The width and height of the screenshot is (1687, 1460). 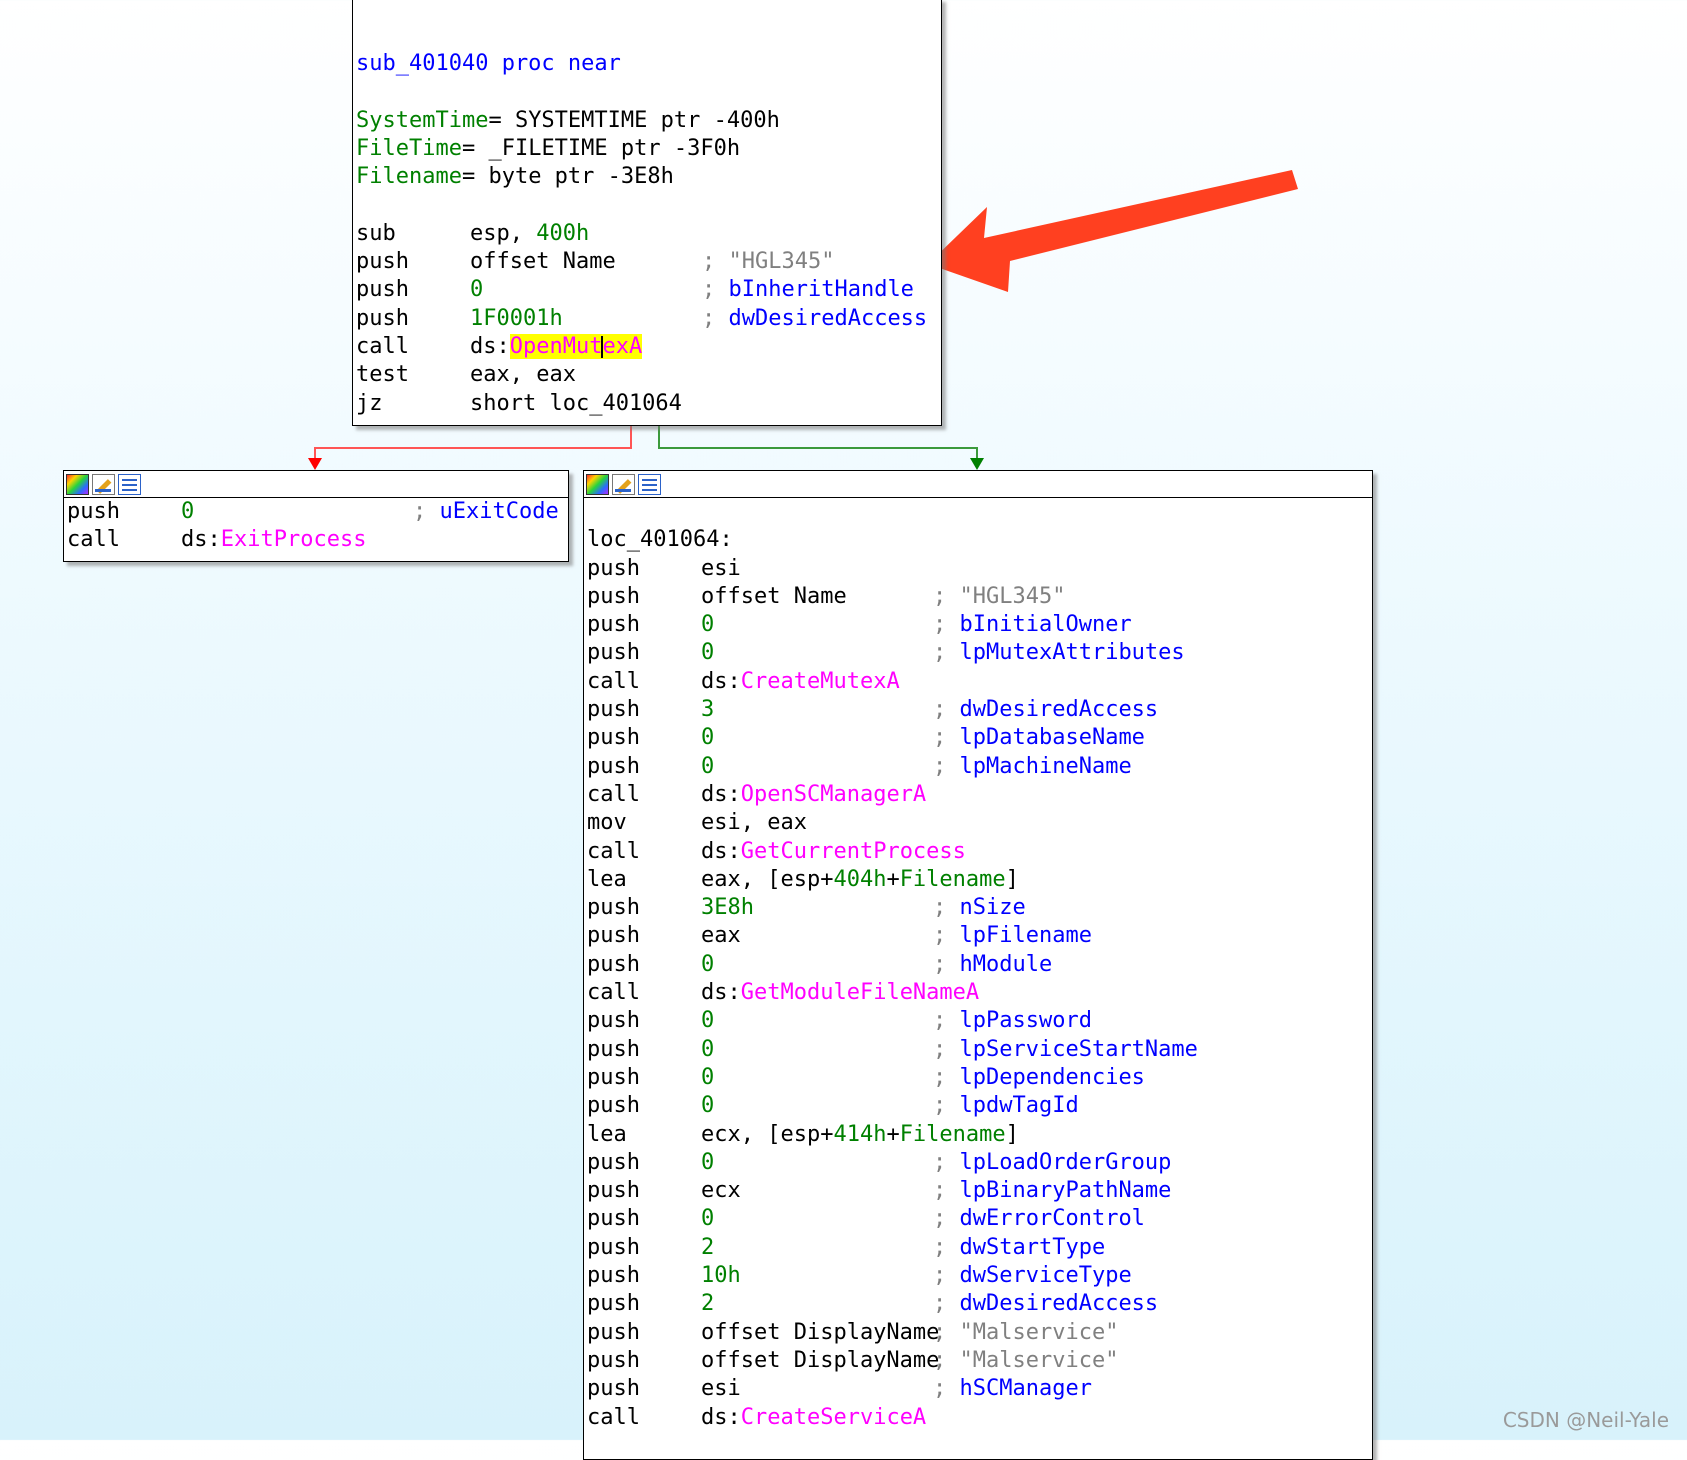 I want to click on instruction-line: push 0; lpDependencies, so click(x=979, y=1078).